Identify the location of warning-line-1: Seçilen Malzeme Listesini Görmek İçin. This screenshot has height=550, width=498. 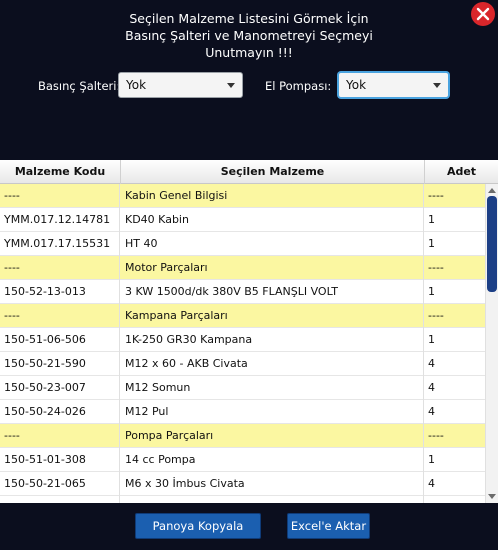
(249, 18).